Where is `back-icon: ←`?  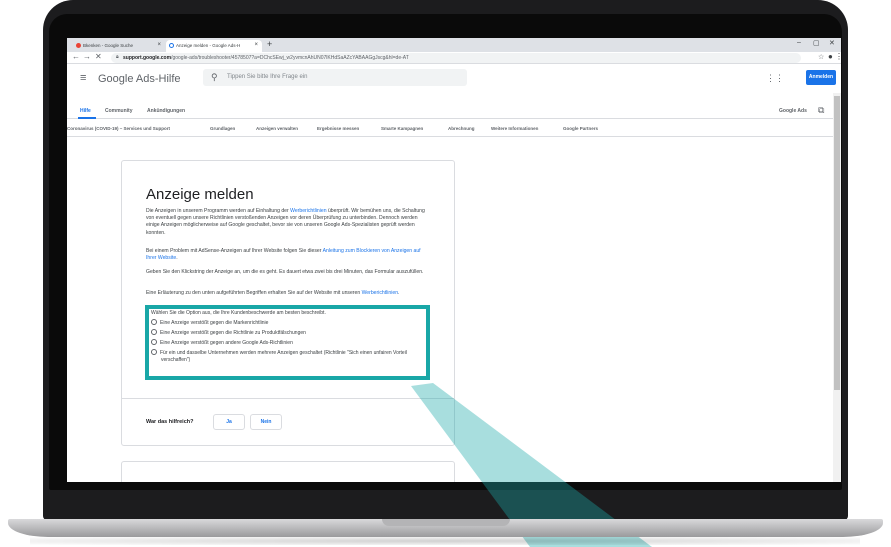
back-icon: ← is located at coordinates (76, 56).